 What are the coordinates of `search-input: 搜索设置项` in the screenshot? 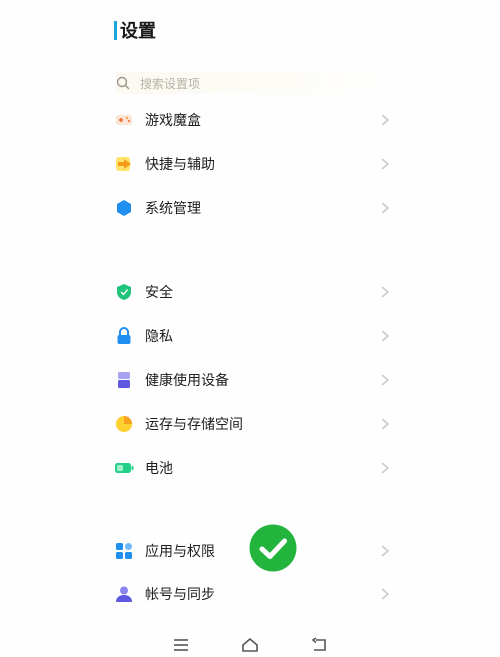 It's located at (251, 83).